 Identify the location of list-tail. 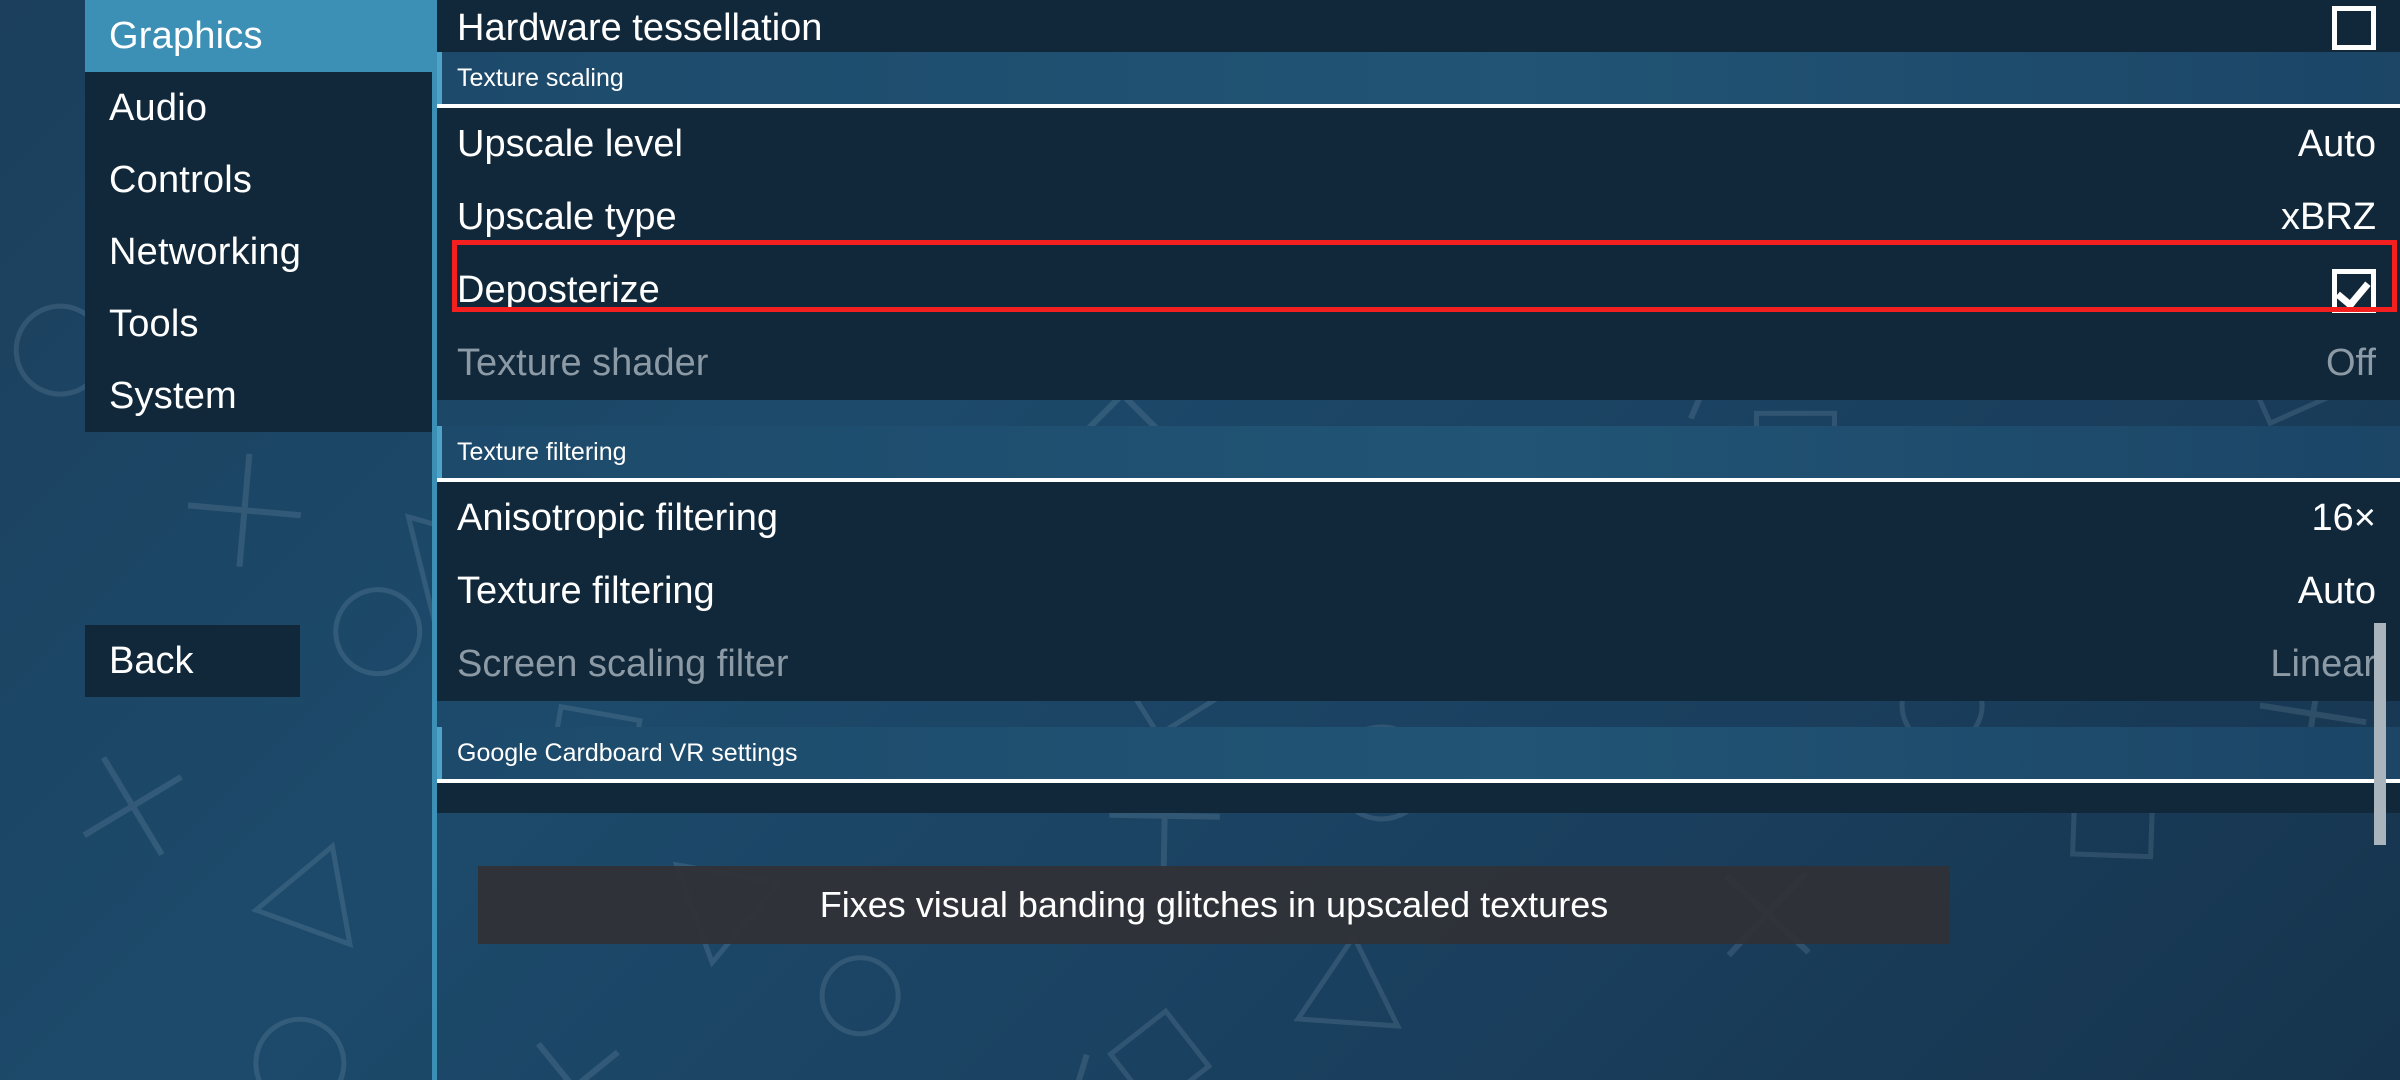
(1418, 798).